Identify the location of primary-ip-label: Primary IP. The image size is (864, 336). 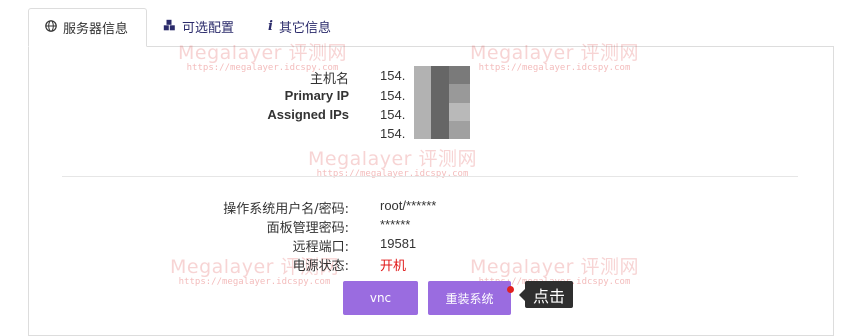
(316, 95).